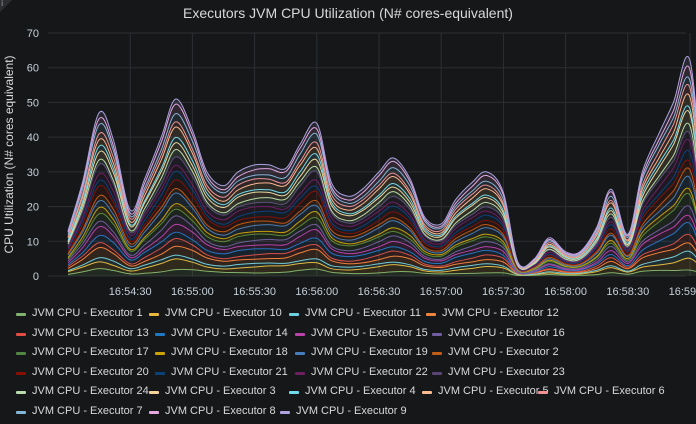 The height and width of the screenshot is (424, 696). I want to click on legend-label: JVM CPU - Executor 4, so click(360, 391).